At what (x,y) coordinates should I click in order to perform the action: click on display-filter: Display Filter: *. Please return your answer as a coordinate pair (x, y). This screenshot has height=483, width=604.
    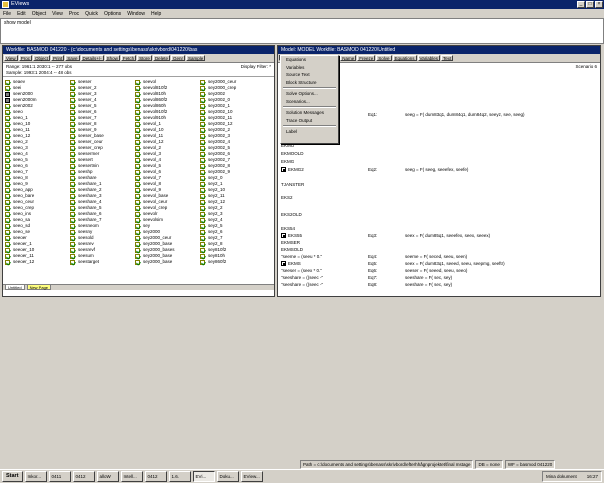
    Looking at the image, I should click on (256, 67).